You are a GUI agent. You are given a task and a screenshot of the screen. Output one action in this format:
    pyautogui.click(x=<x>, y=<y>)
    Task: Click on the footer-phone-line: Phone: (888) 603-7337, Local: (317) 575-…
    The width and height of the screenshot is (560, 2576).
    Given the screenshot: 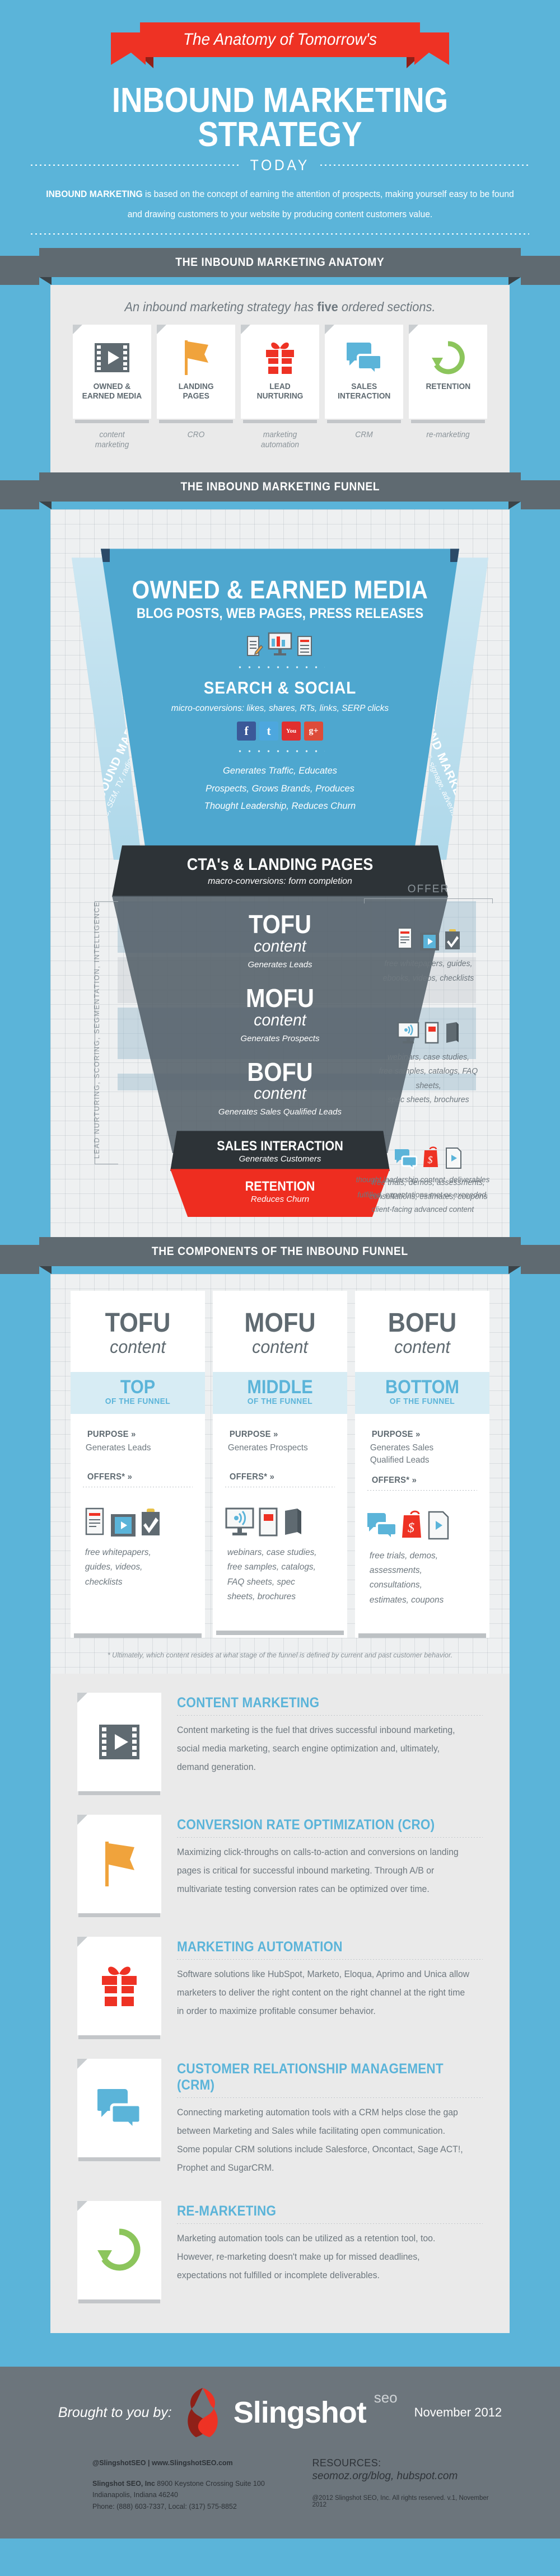 What is the action you would take?
    pyautogui.click(x=165, y=2507)
    